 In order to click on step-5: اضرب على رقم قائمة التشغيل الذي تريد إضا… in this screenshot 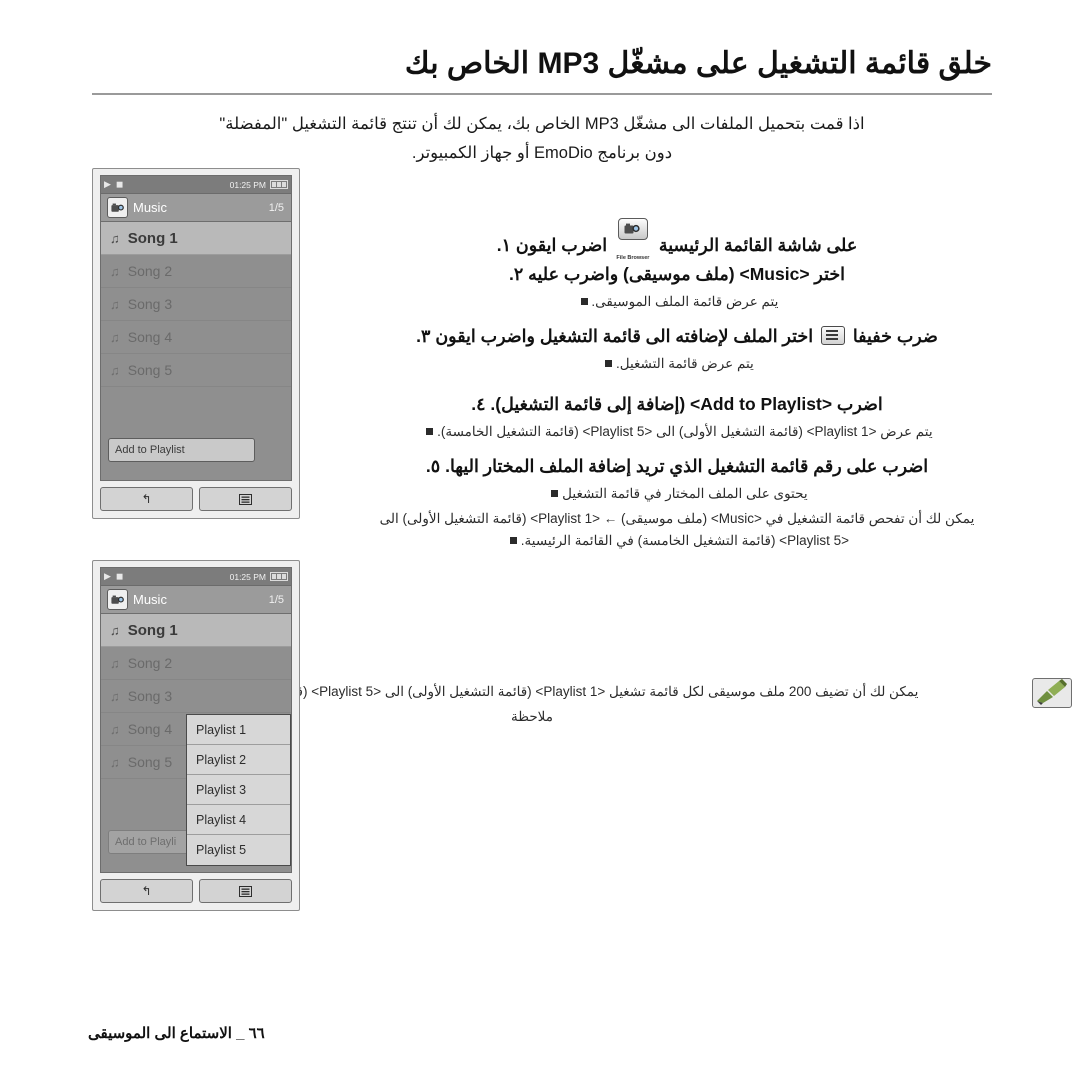, I will do `click(677, 466)`.